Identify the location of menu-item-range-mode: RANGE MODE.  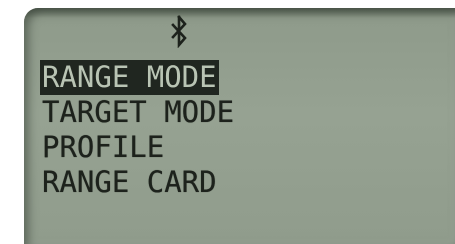
(129, 77).